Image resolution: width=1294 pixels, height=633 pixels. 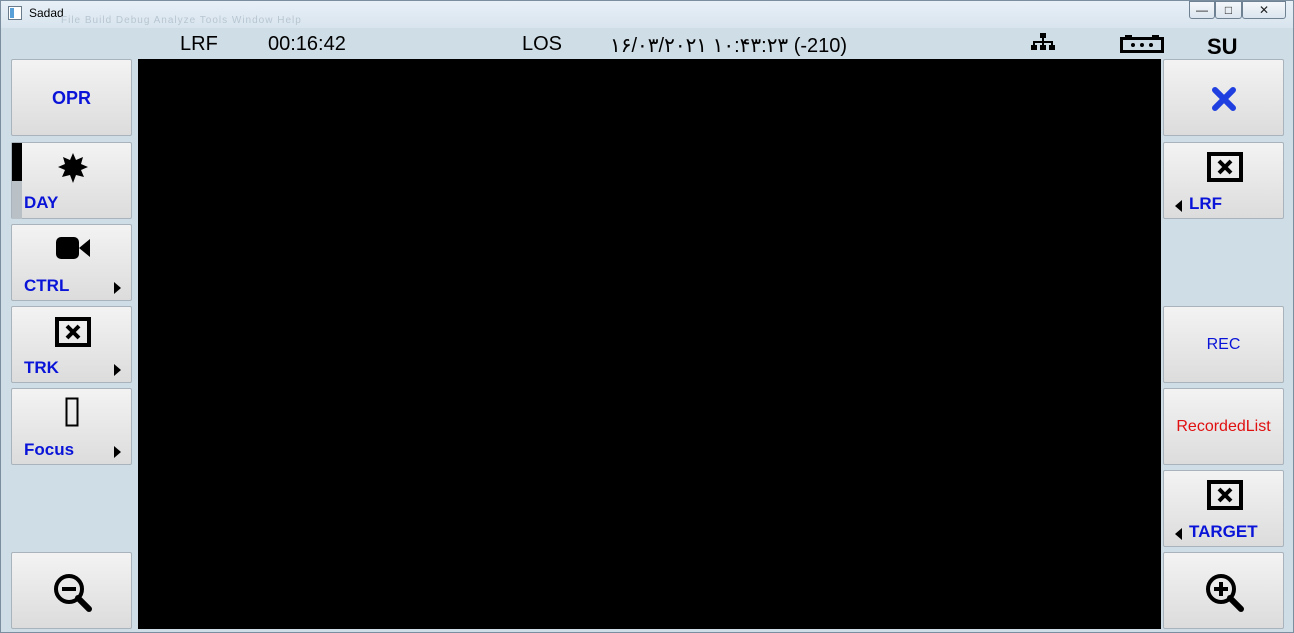 I want to click on maximize-button: □, so click(x=1228, y=10).